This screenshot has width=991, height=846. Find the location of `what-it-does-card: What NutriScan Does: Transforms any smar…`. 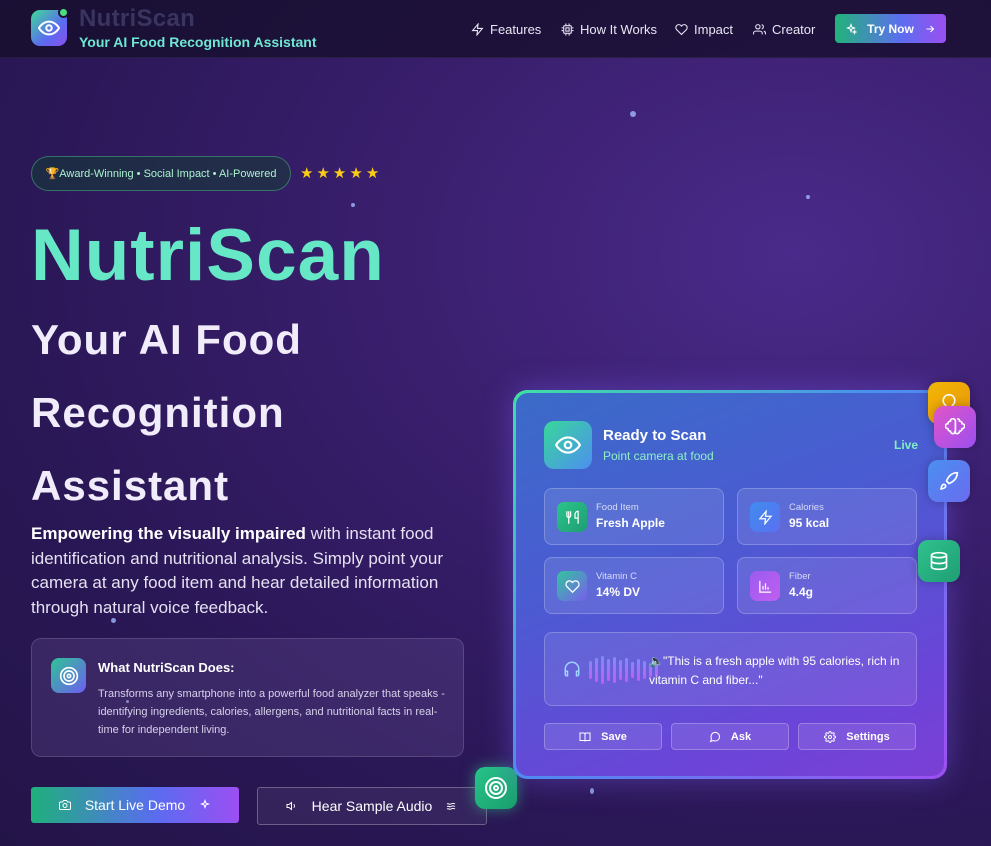

what-it-does-card: What NutriScan Does: Transforms any smar… is located at coordinates (247, 697).